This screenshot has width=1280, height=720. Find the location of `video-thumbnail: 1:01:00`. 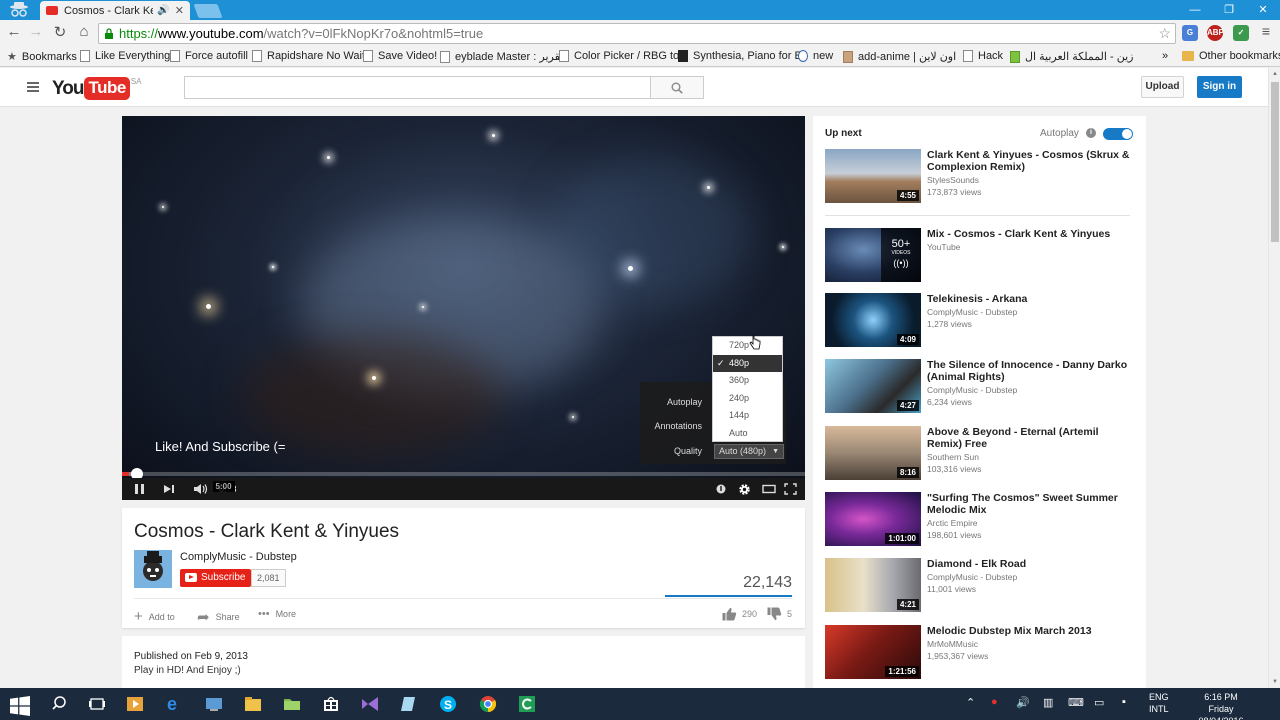

video-thumbnail: 1:01:00 is located at coordinates (873, 519).